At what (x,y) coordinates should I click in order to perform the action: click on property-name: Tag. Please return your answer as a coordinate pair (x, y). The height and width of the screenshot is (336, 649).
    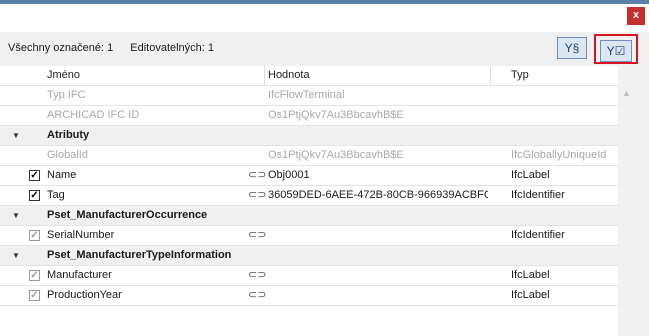
    Looking at the image, I should click on (56, 195).